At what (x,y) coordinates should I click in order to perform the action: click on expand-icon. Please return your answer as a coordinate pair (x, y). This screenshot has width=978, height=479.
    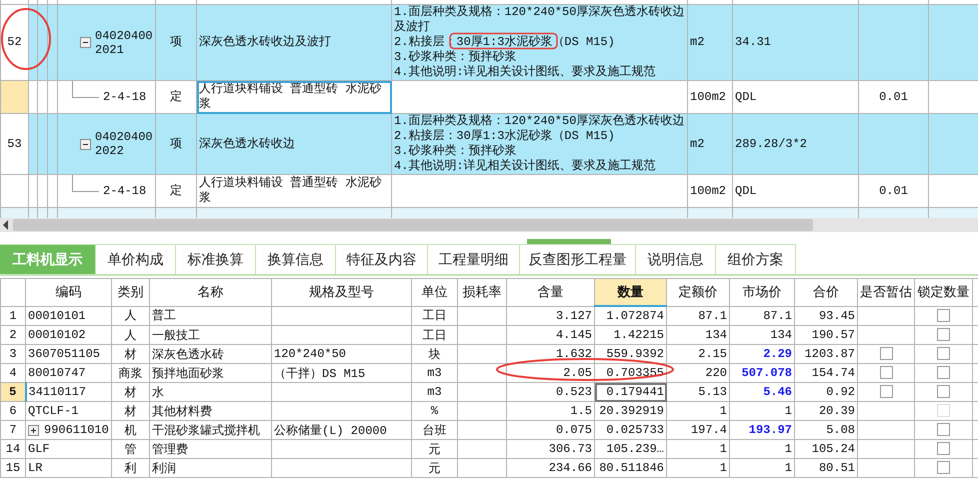
    Looking at the image, I should click on (33, 430).